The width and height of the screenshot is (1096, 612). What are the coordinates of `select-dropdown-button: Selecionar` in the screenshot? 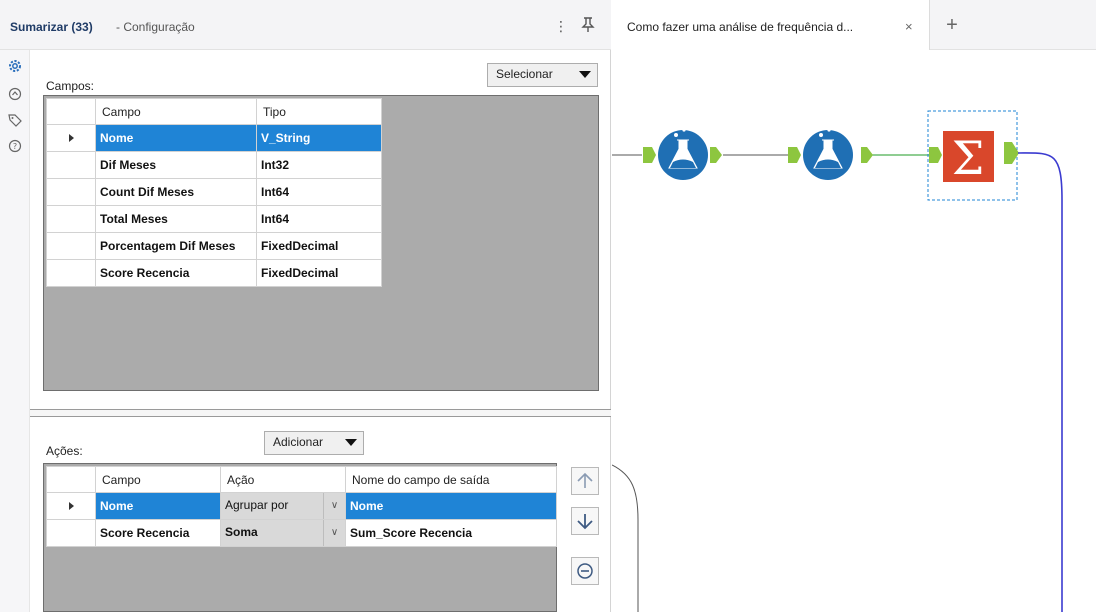 It's located at (542, 75).